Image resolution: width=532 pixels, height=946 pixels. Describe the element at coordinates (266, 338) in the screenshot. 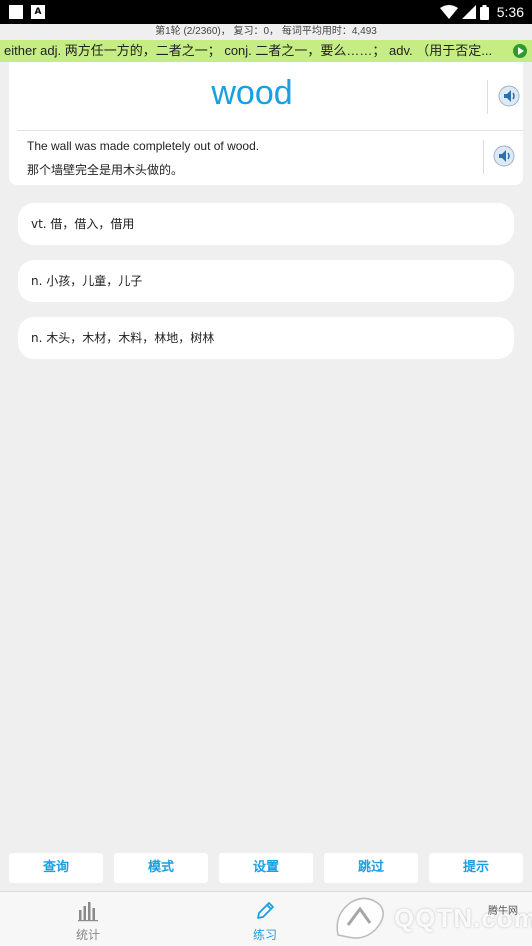

I see `answer-option: n. 木头，木材，木料，林地，树林` at that location.